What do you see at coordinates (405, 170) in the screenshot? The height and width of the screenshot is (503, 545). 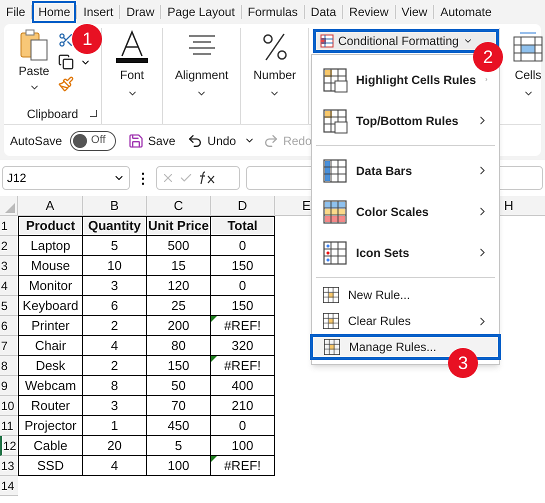 I see `menu-item: Data Bars` at bounding box center [405, 170].